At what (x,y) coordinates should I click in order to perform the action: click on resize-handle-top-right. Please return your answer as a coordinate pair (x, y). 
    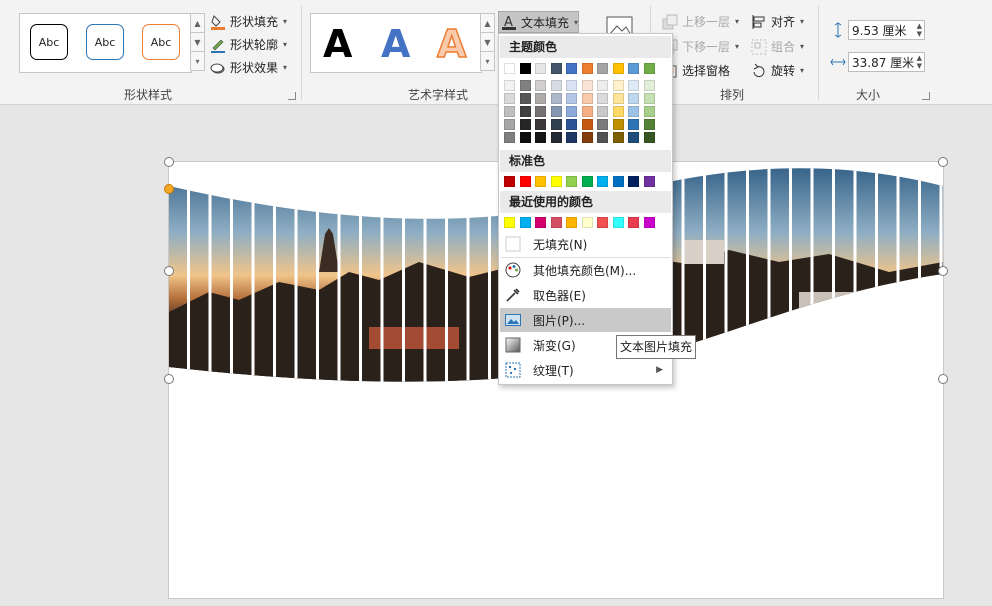
    Looking at the image, I should click on (943, 162).